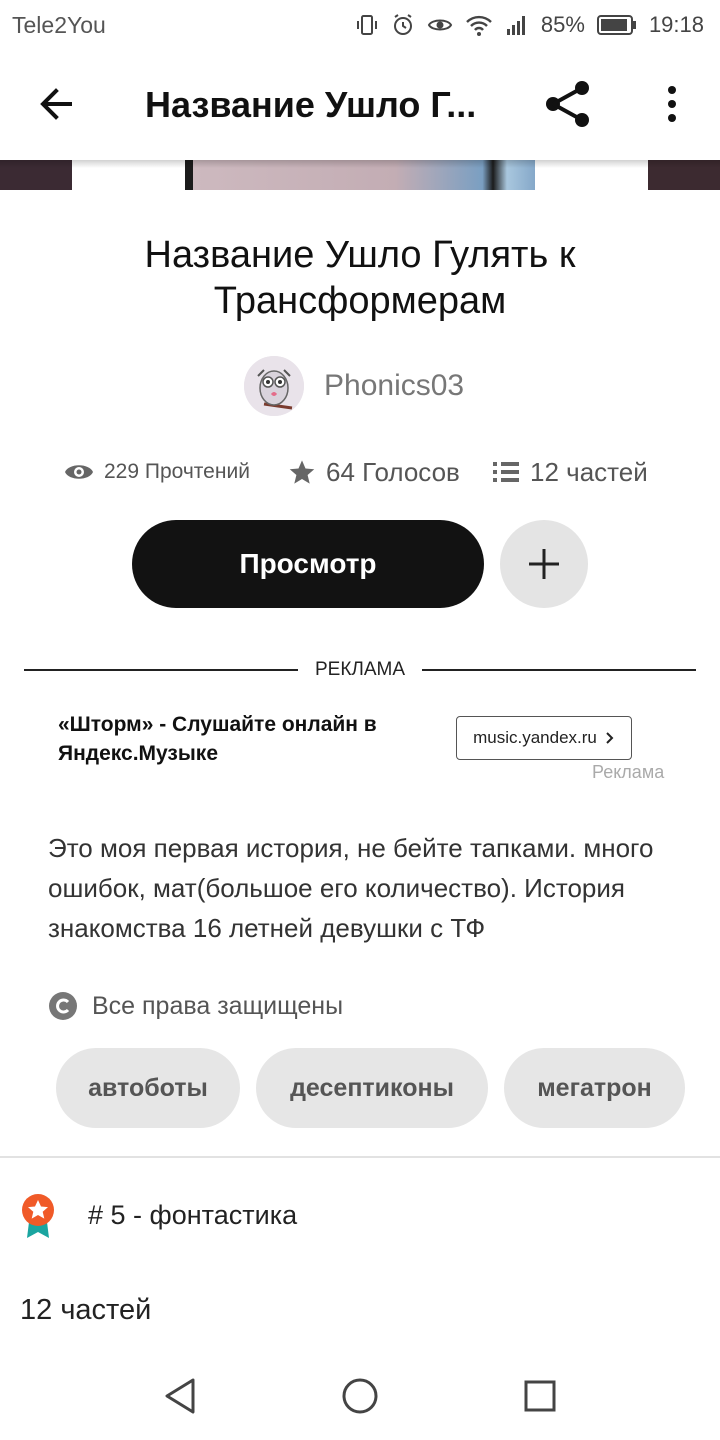  What do you see at coordinates (360, 164) in the screenshot?
I see `app-bar-shadow` at bounding box center [360, 164].